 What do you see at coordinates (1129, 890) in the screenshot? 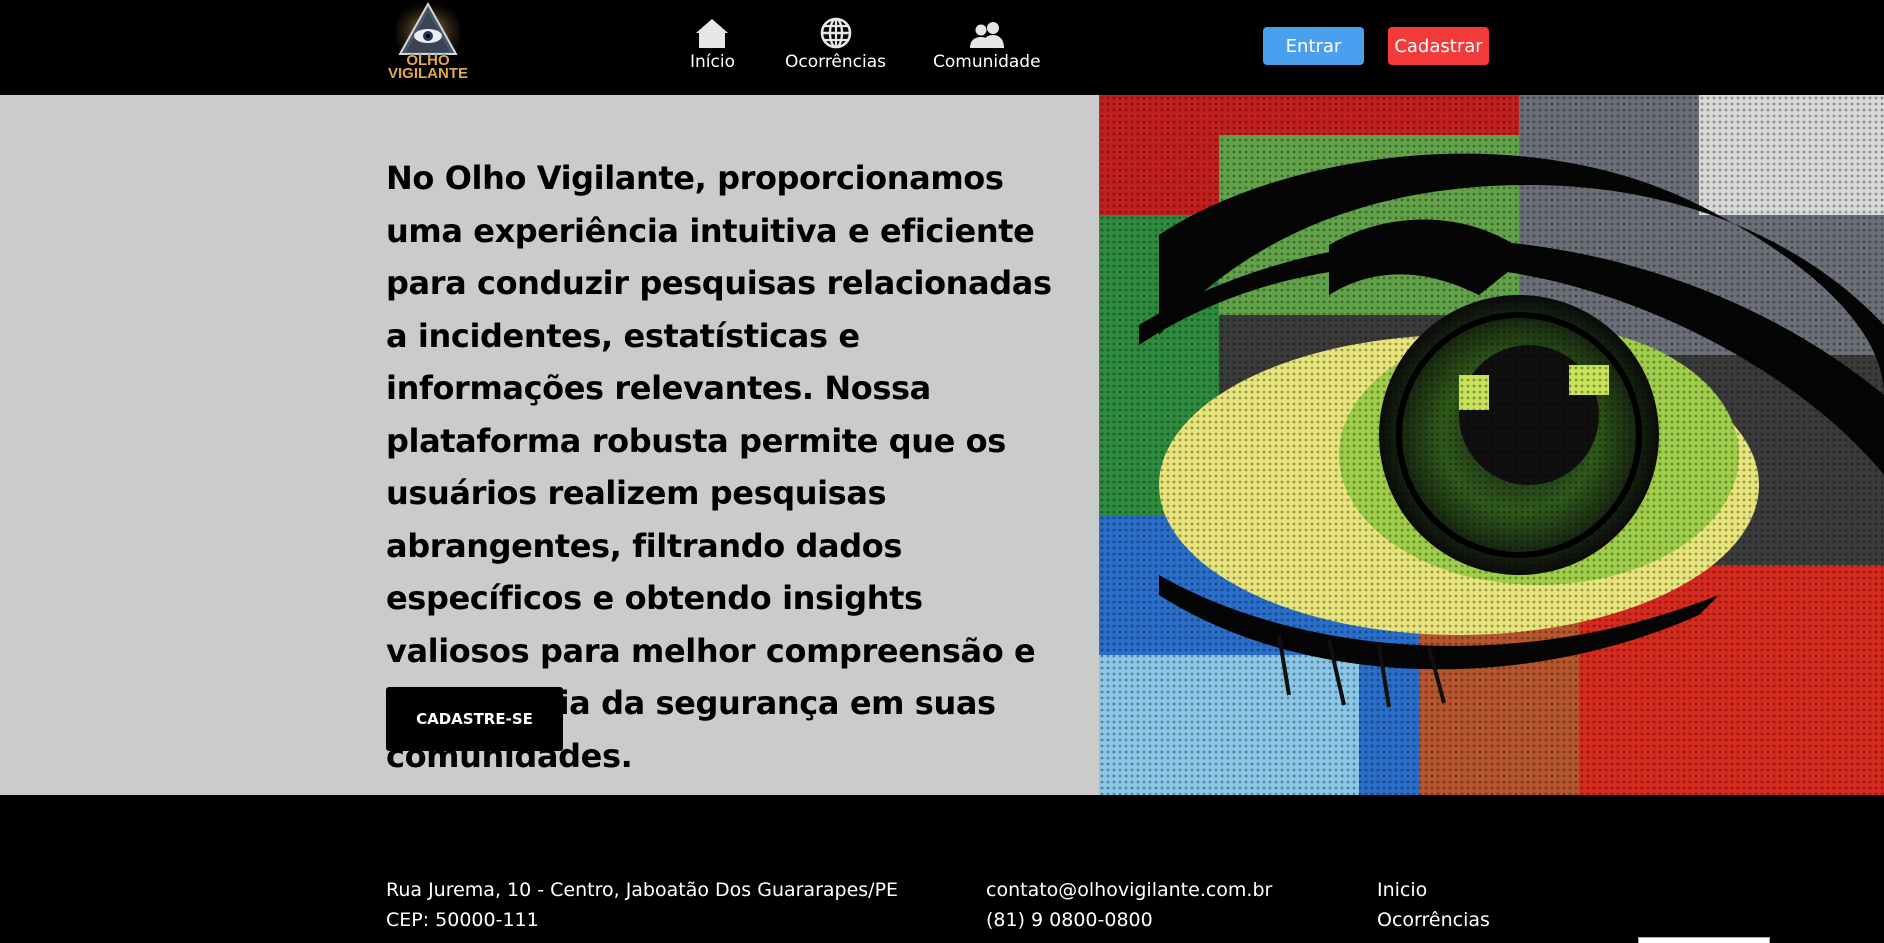
I see `footer-email-link: contato@olhovigilante.com.br` at bounding box center [1129, 890].